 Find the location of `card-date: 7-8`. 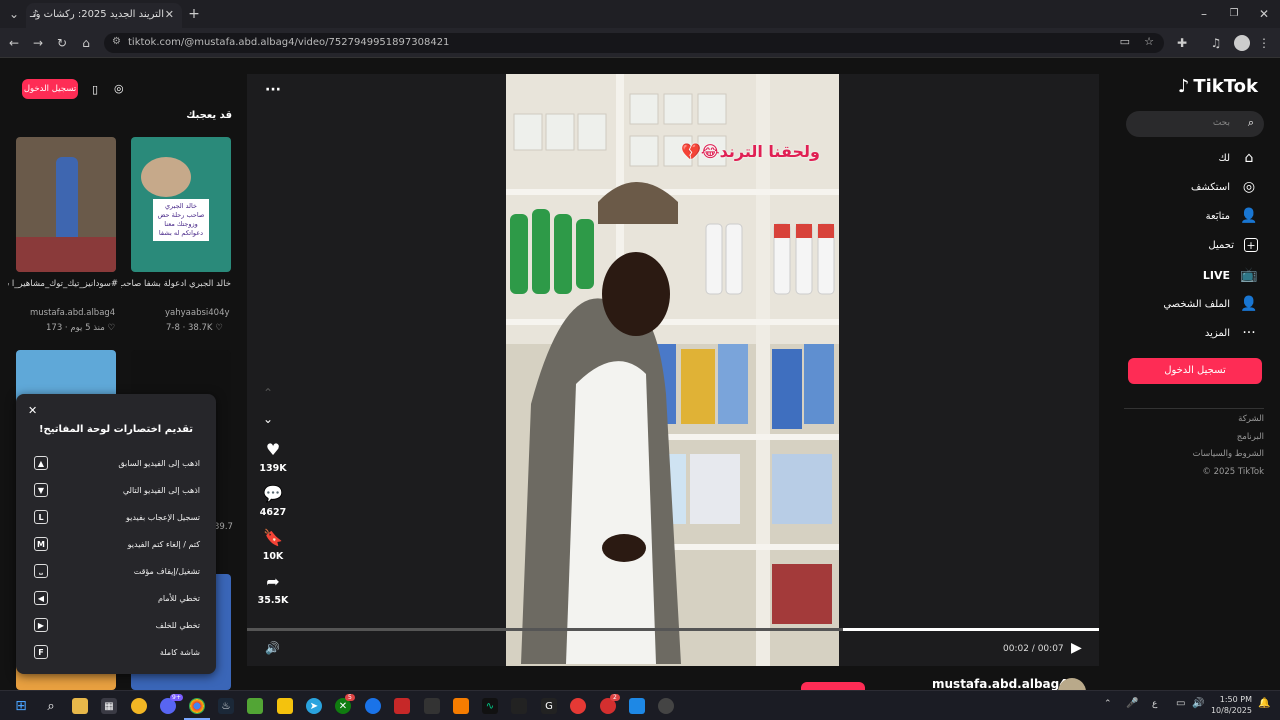

card-date: 7-8 is located at coordinates (173, 328).